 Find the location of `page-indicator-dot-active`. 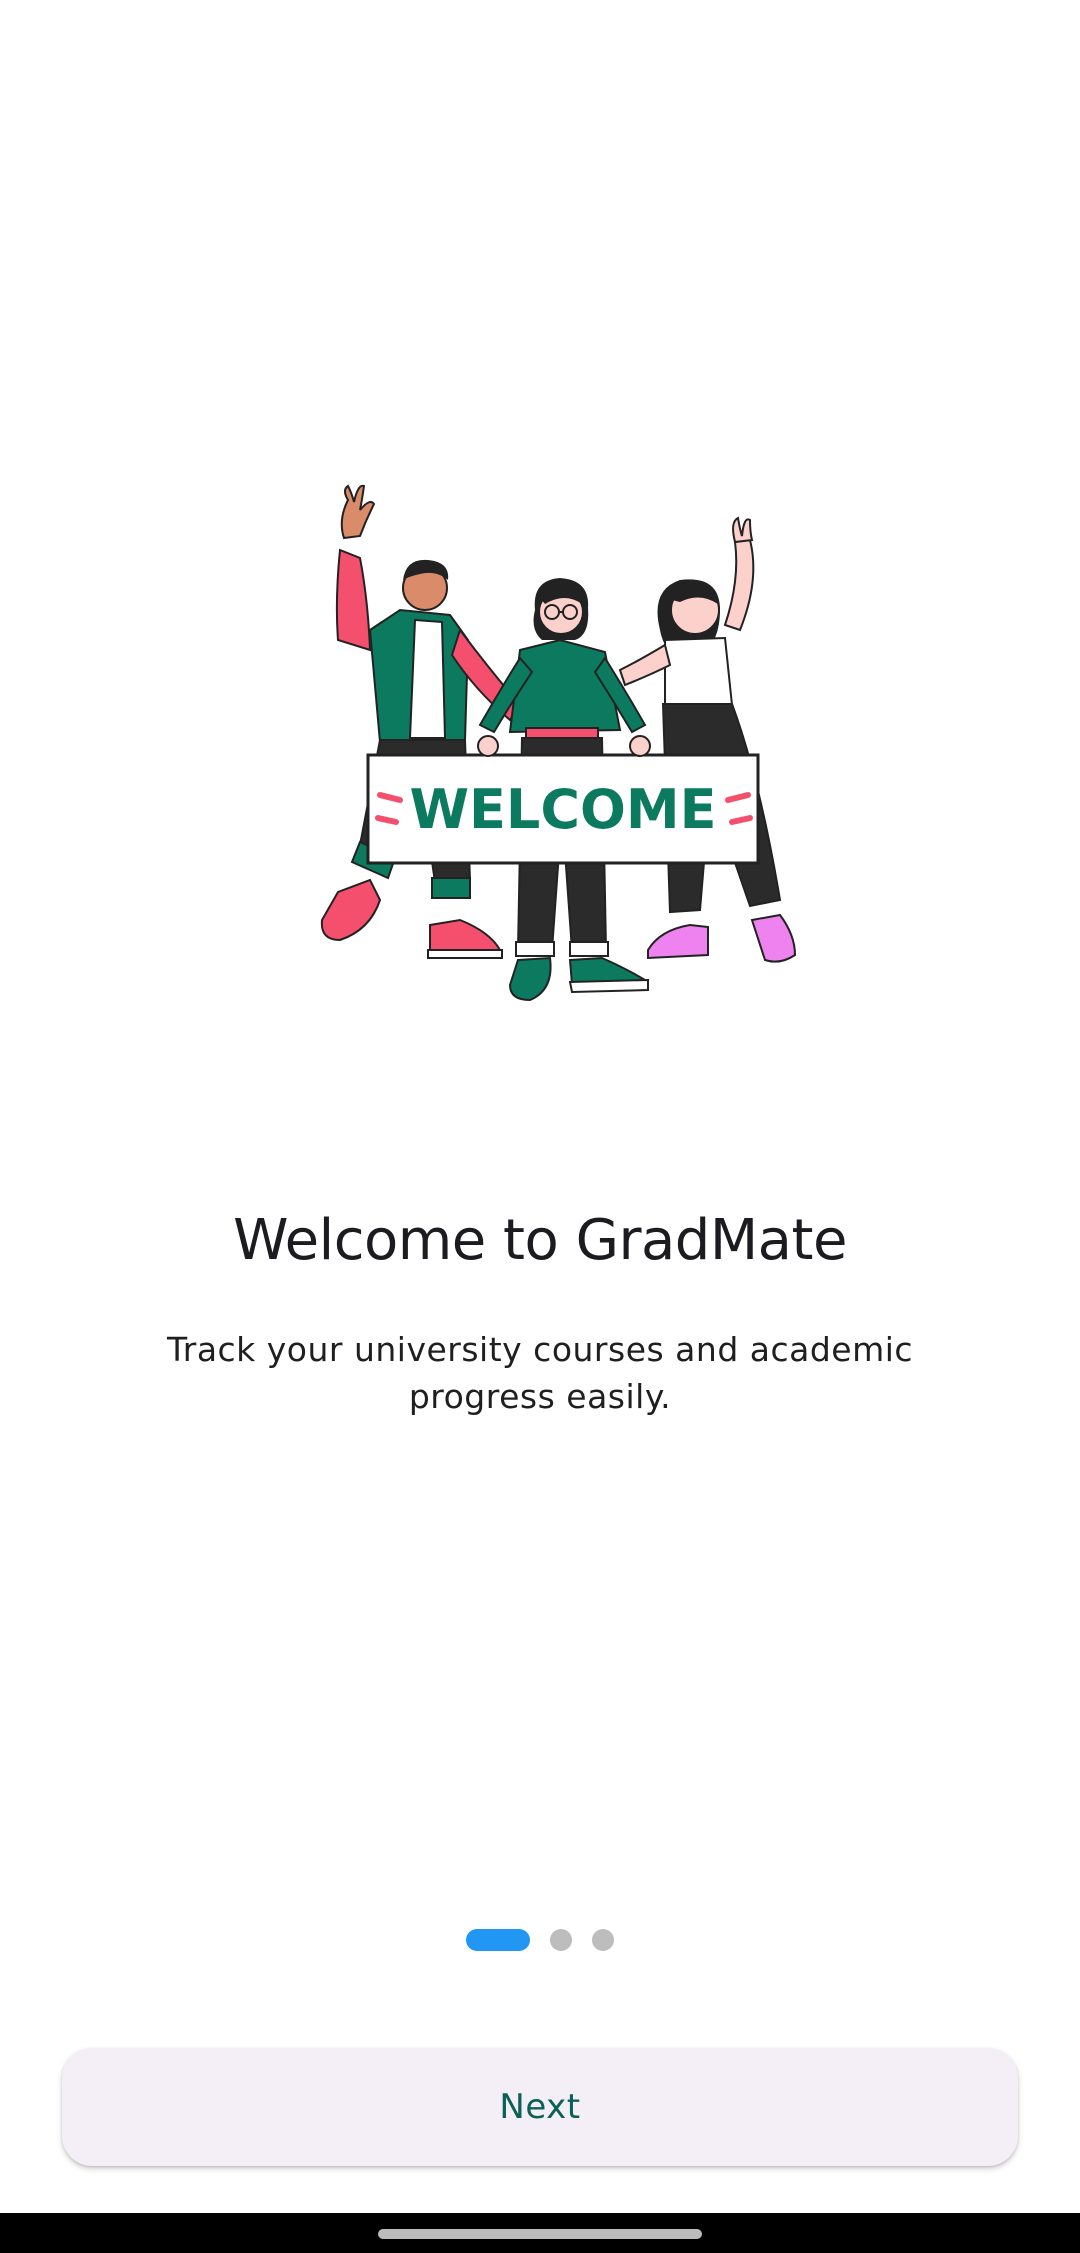

page-indicator-dot-active is located at coordinates (498, 1940).